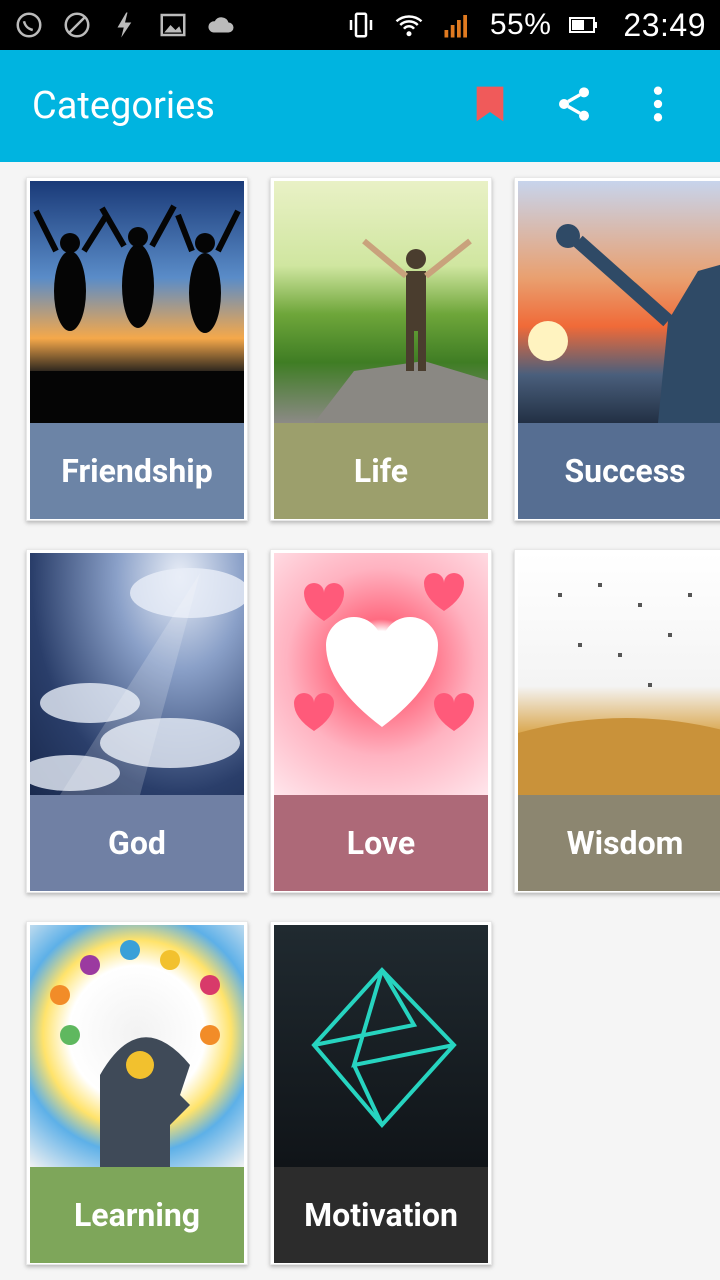 The image size is (720, 1280). I want to click on status-bar: 55% 23:49, so click(360, 25).